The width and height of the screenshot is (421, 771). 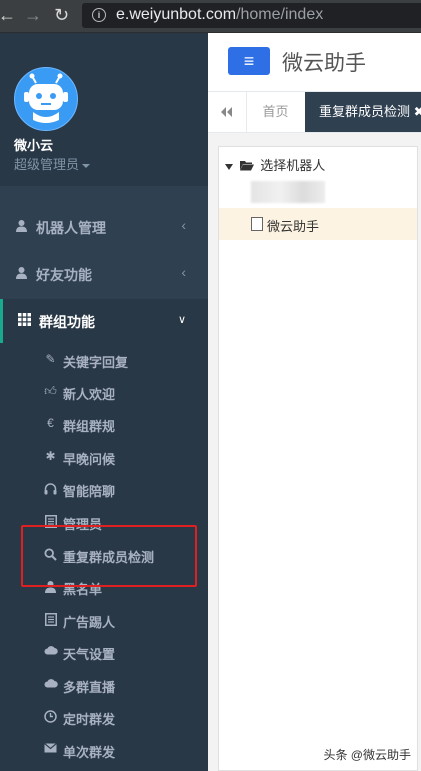 What do you see at coordinates (64, 275) in the screenshot?
I see `sidebar-item-label: 好友功能` at bounding box center [64, 275].